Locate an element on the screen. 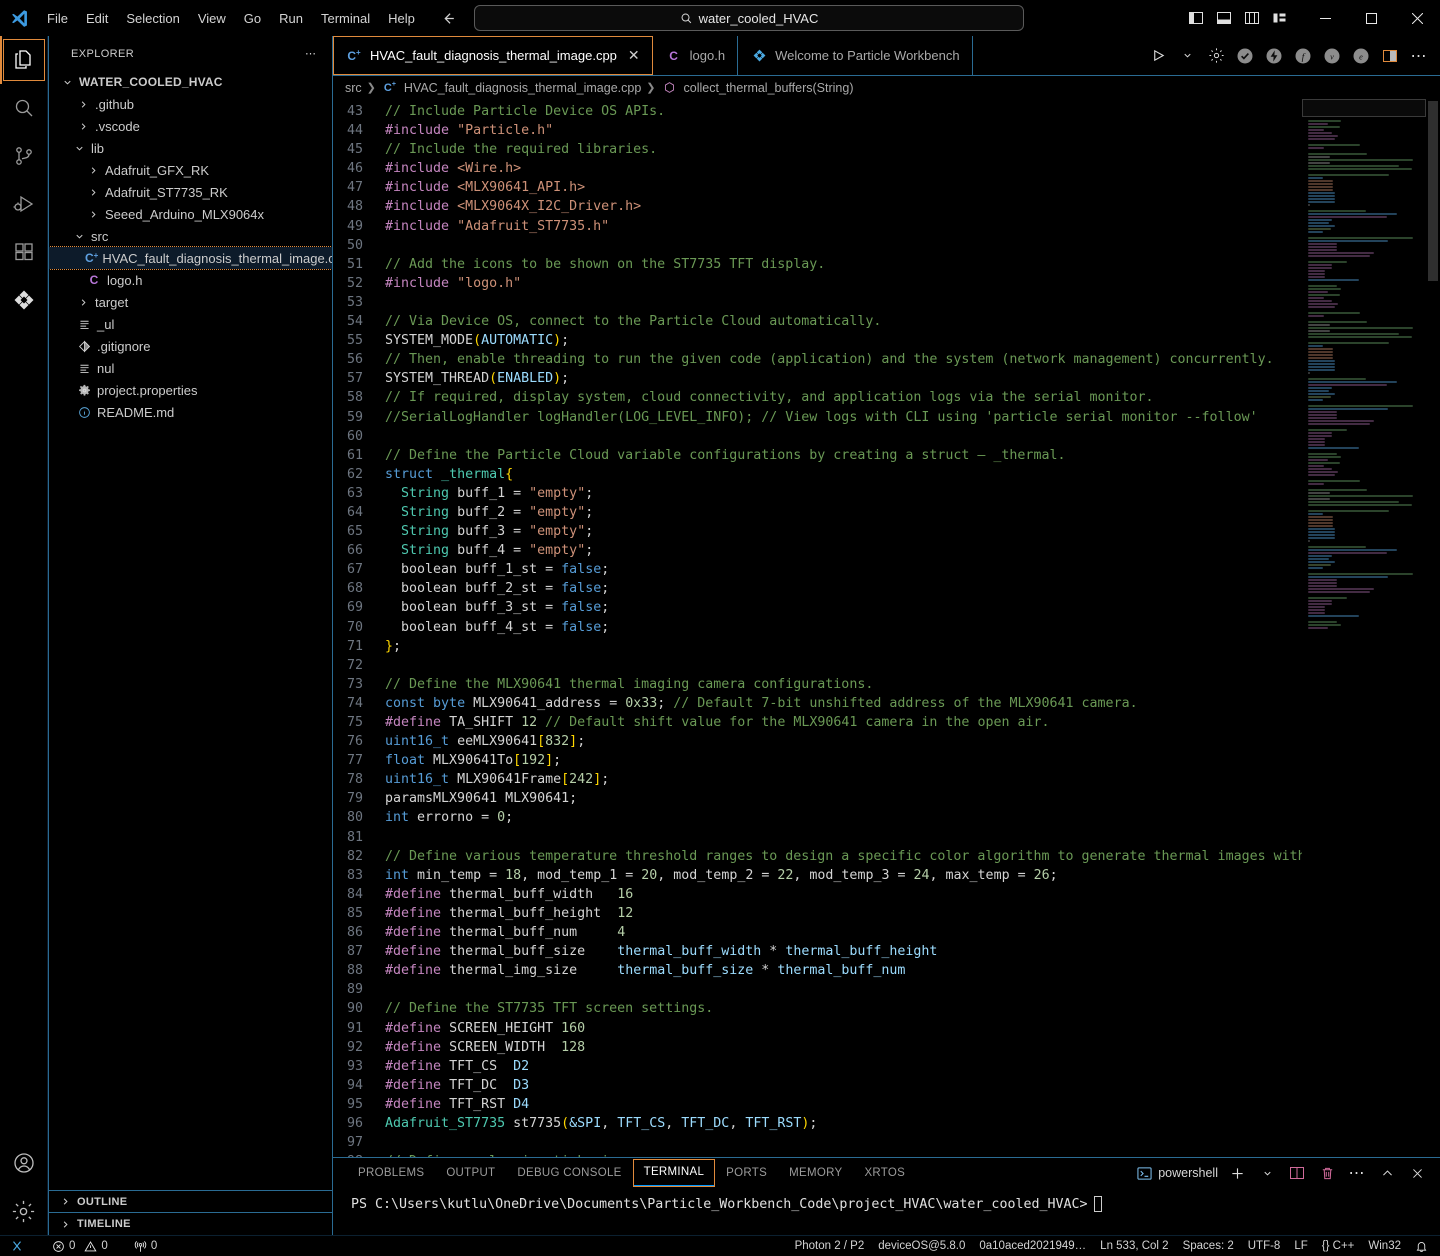 This screenshot has width=1440, height=1256. tab-welcome-to-particle-workbench: Welcome to Particle Workbench is located at coordinates (855, 55).